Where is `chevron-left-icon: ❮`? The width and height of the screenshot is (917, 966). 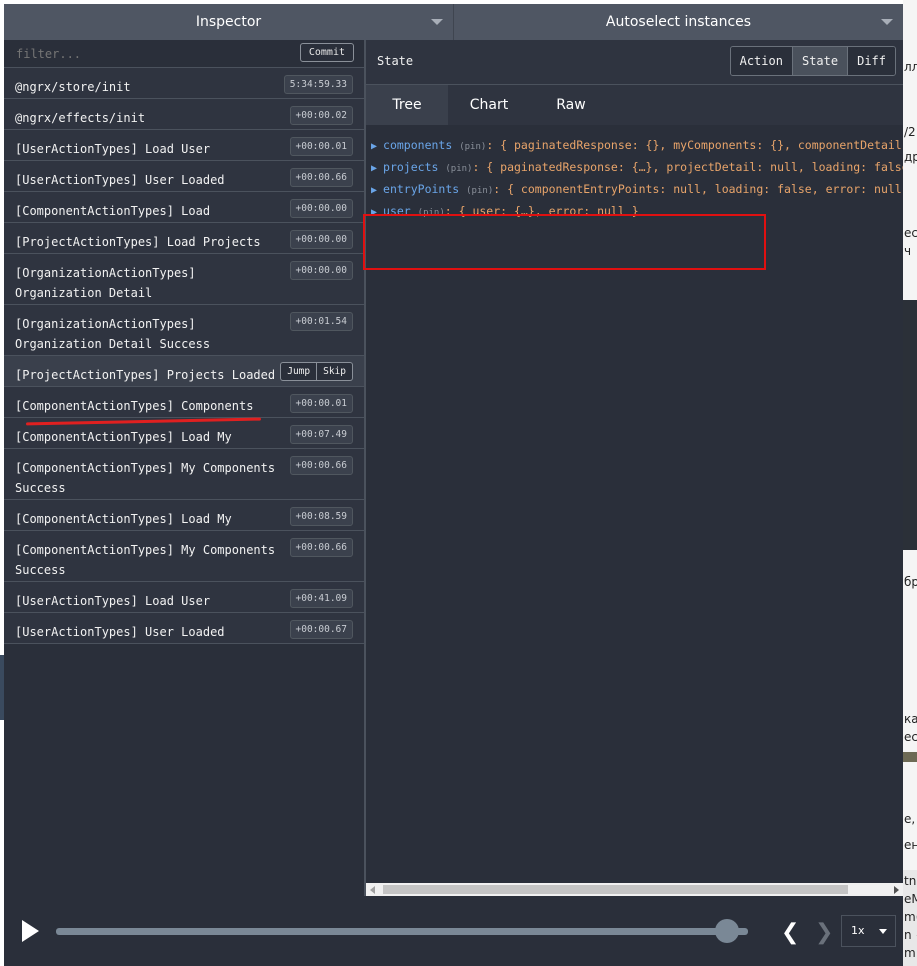 chevron-left-icon: ❮ is located at coordinates (790, 933).